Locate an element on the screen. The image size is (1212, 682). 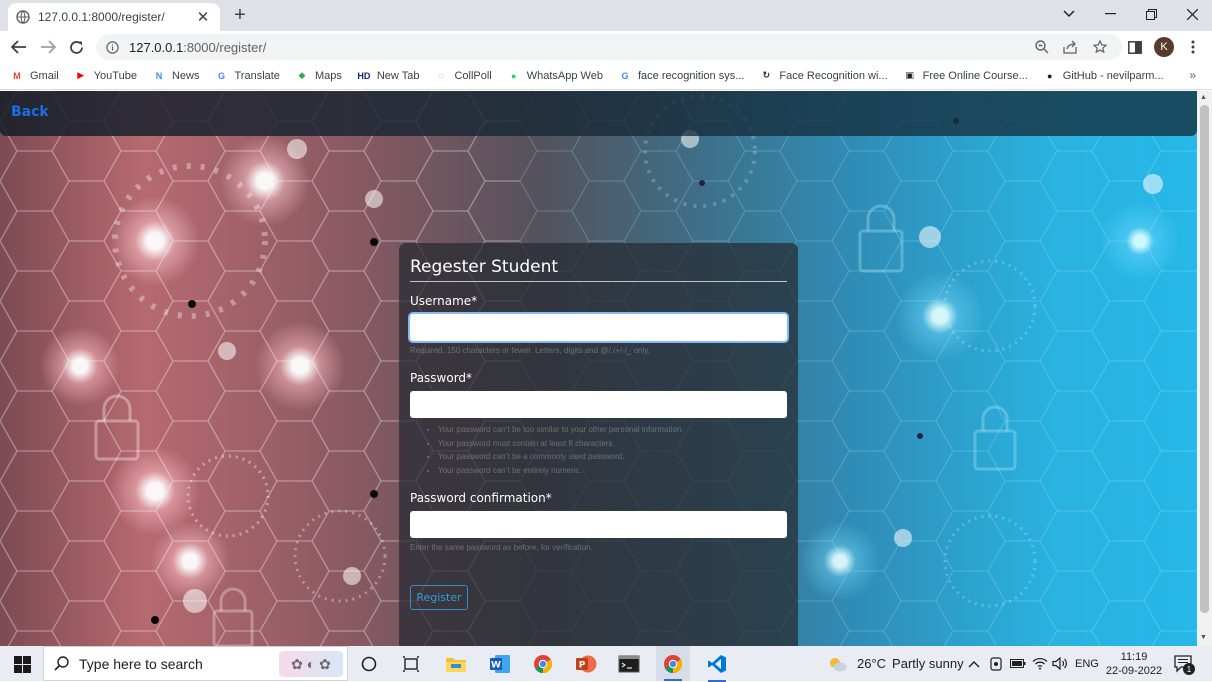
browser-toolbar: 127.0.0.1:8000/register/ K is located at coordinates (606, 46).